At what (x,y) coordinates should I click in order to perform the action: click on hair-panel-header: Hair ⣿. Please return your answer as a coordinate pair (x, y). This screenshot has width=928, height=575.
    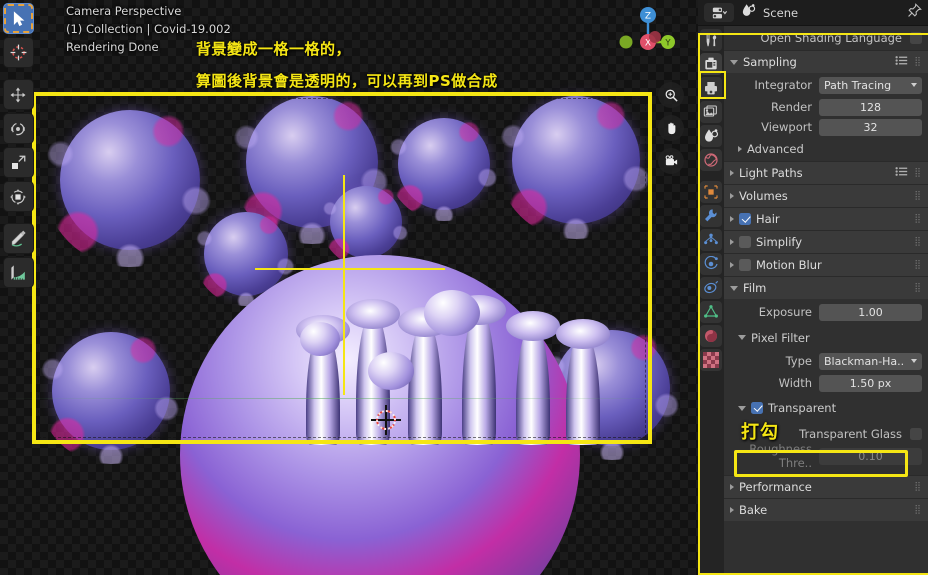
    Looking at the image, I should click on (826, 218).